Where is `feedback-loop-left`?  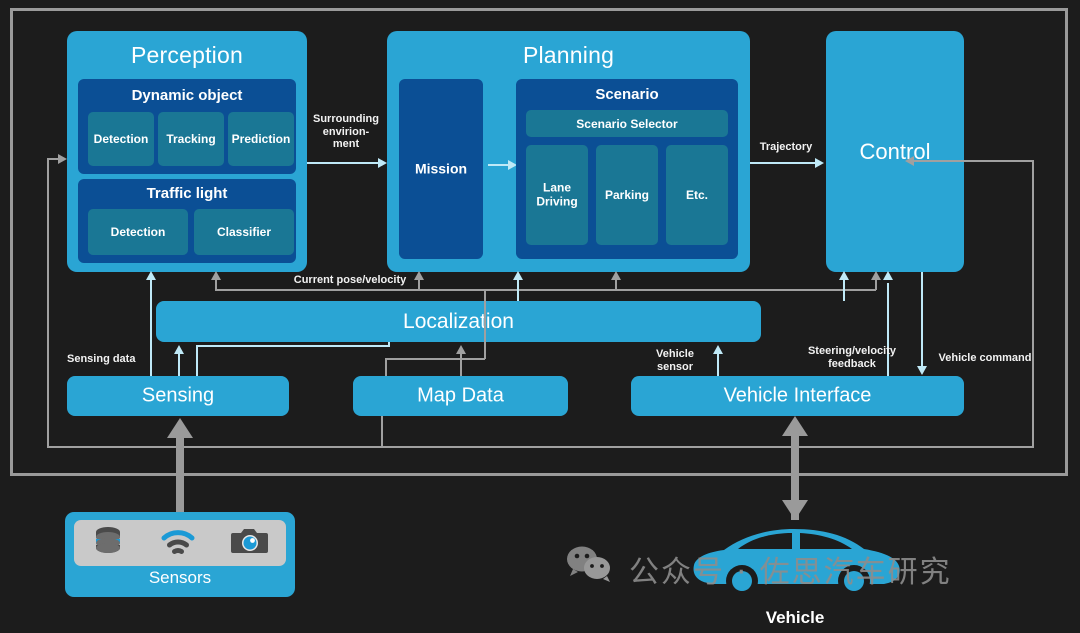 feedback-loop-left is located at coordinates (48, 303).